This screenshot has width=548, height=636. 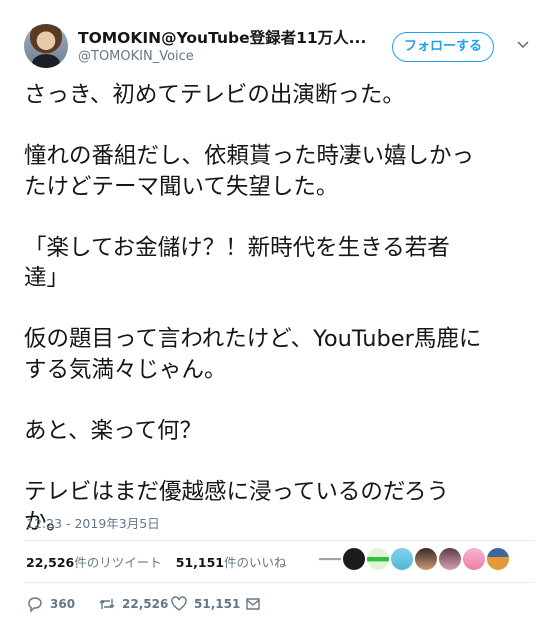 I want to click on mail-icon, so click(x=253, y=604).